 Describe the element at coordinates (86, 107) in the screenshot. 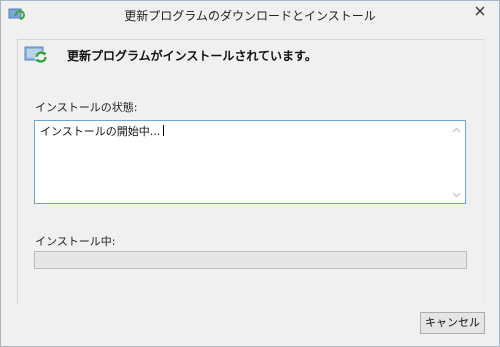

I see `install-status-label: インストールの状態:` at that location.